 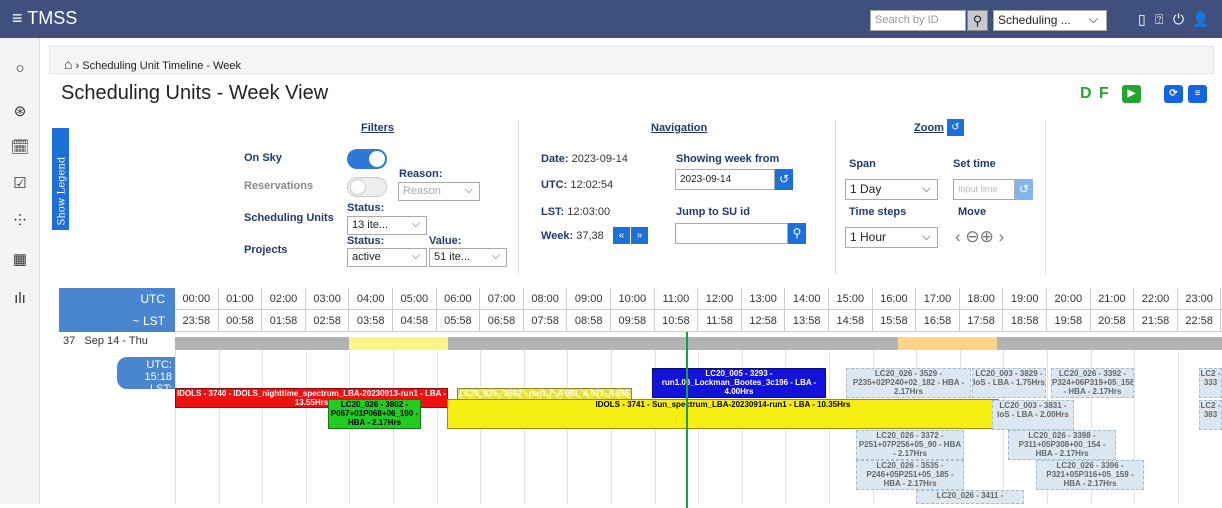 I want to click on breadcrumb: ⌂ › Scheduling Unit Timeline - Week, so click(x=631, y=60).